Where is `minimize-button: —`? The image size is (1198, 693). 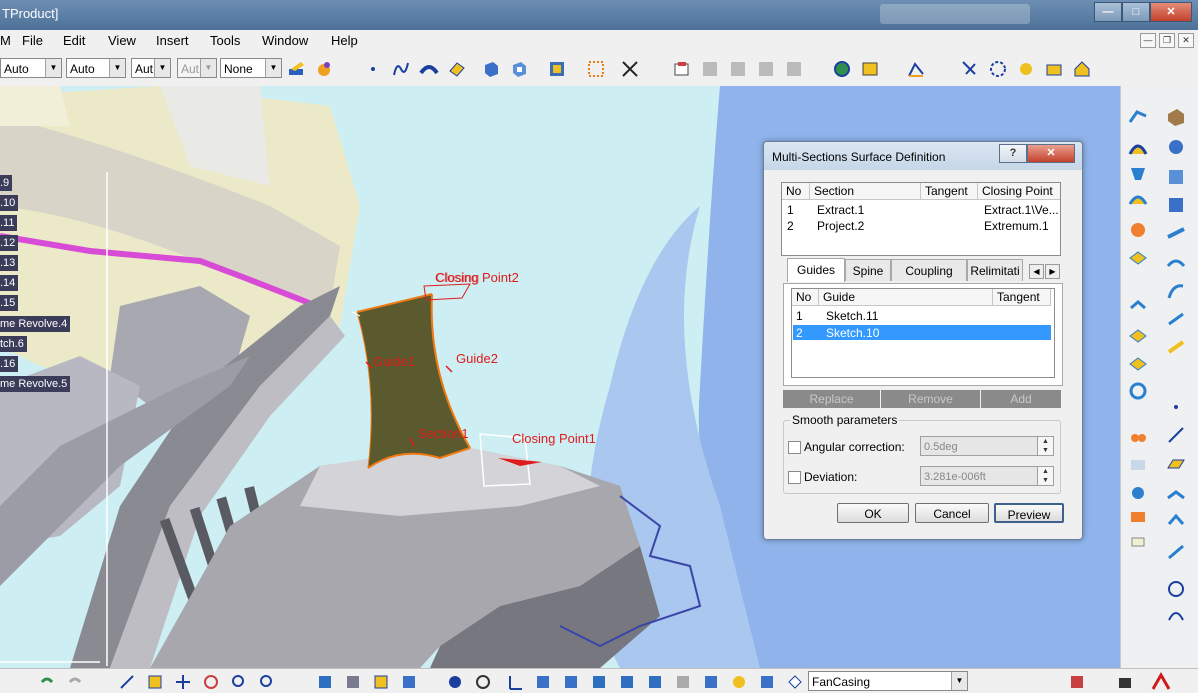 minimize-button: — is located at coordinates (1108, 12).